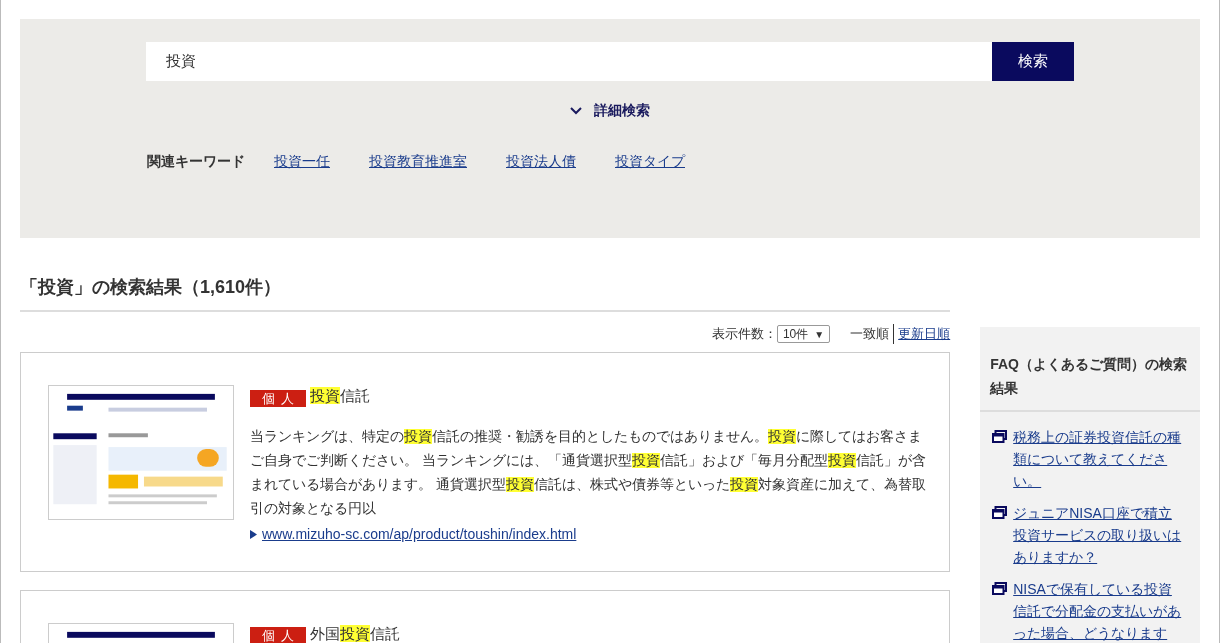 Image resolution: width=1220 pixels, height=643 pixels. What do you see at coordinates (922, 334) in the screenshot?
I see `sort-option: 更新日順` at bounding box center [922, 334].